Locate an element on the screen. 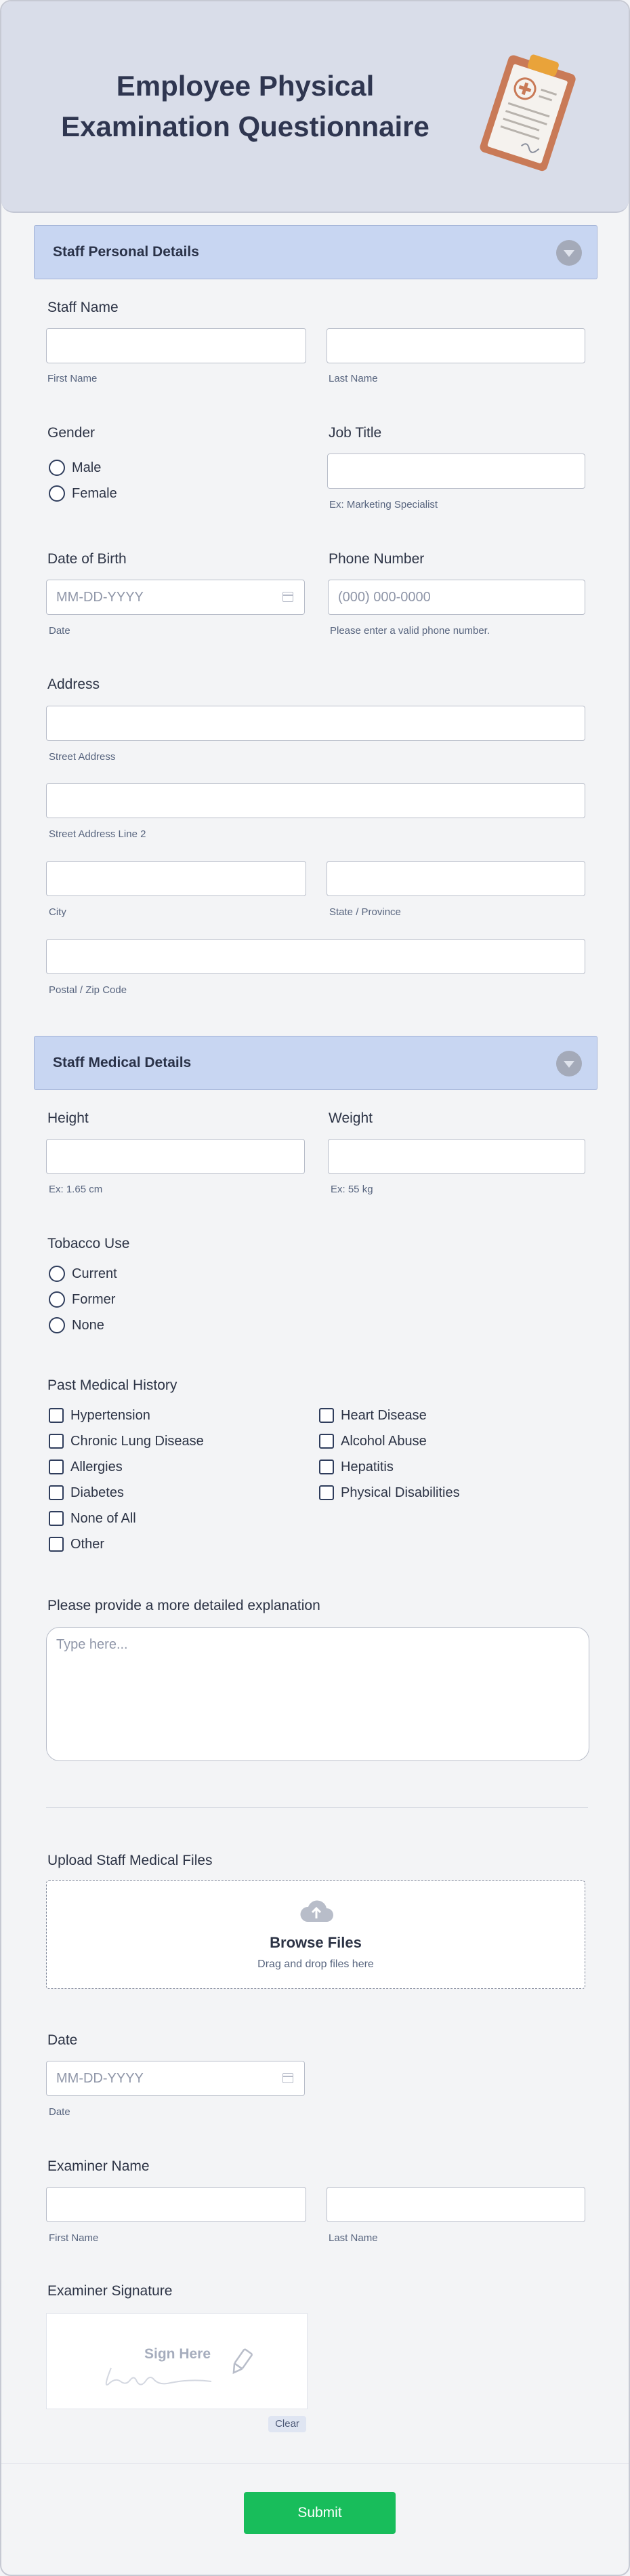 The width and height of the screenshot is (630, 2576). examiner-first-name-input is located at coordinates (176, 2204).